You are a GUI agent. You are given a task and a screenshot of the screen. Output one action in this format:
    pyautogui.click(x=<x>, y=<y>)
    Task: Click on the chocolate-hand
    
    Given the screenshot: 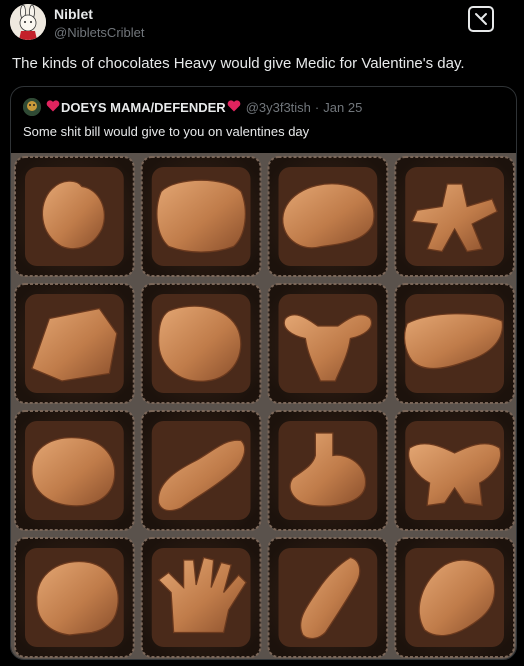 What is the action you would take?
    pyautogui.click(x=201, y=597)
    